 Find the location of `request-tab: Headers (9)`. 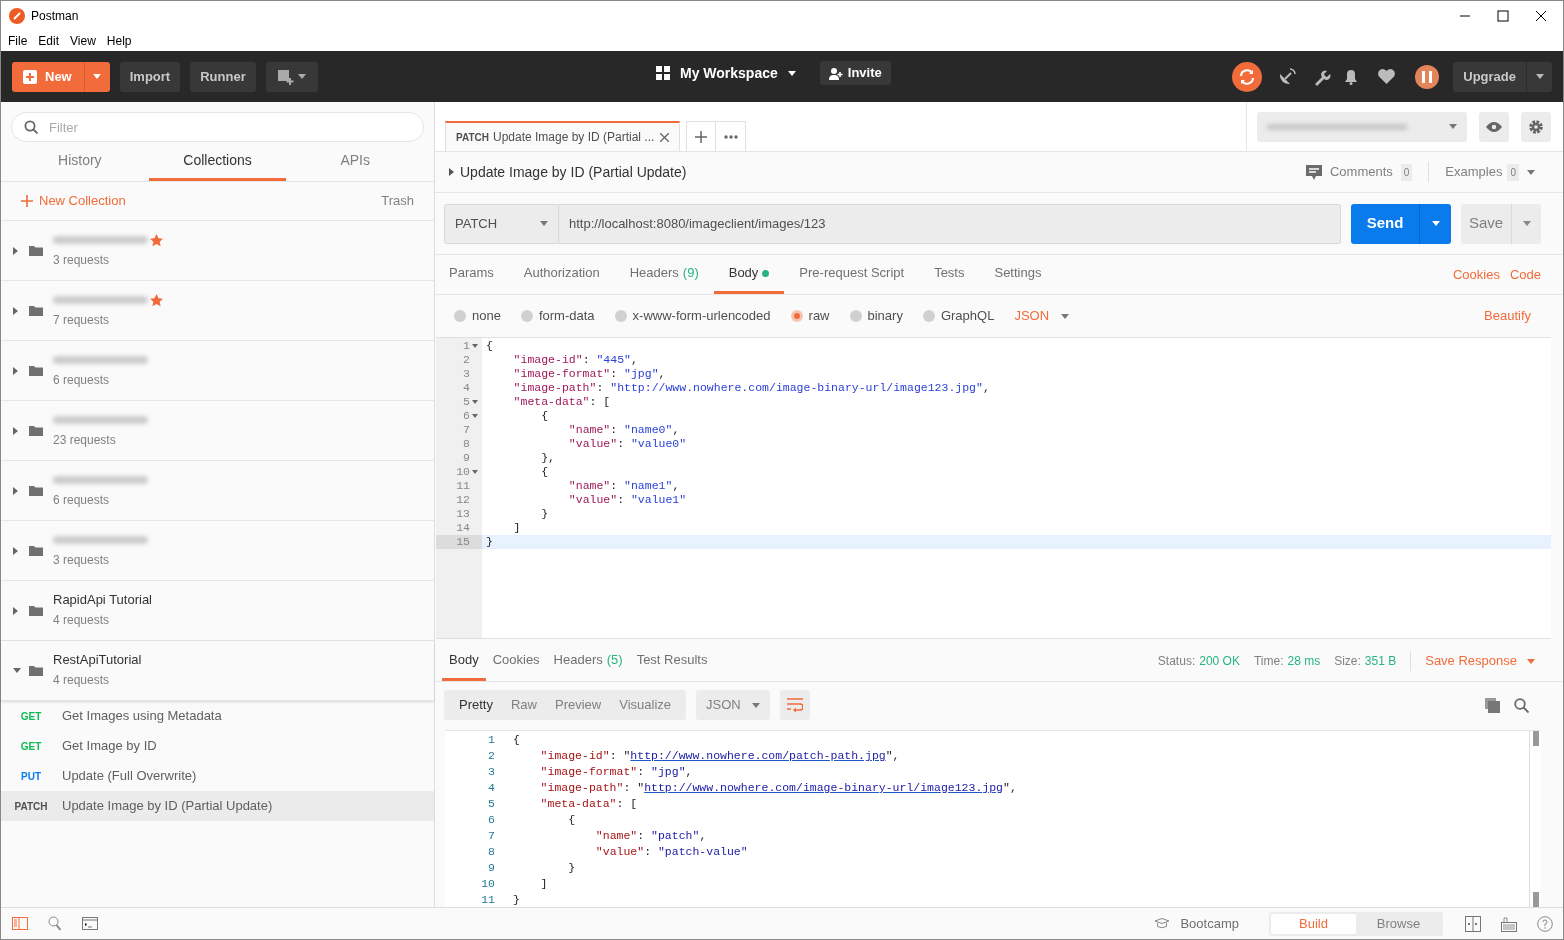

request-tab: Headers (9) is located at coordinates (664, 274).